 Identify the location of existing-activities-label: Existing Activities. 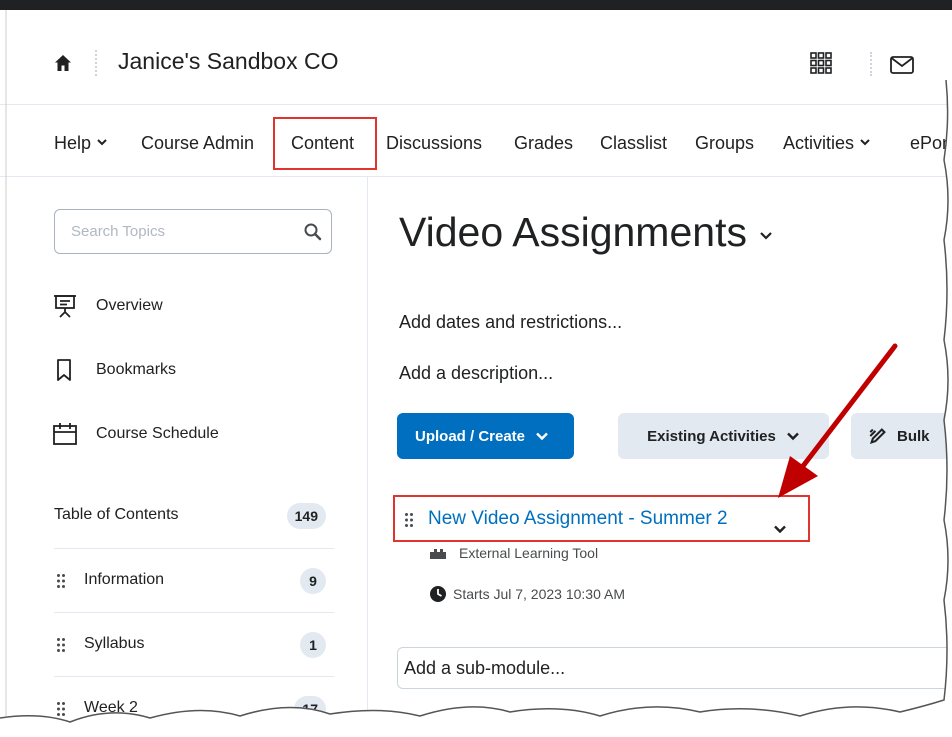
(711, 436).